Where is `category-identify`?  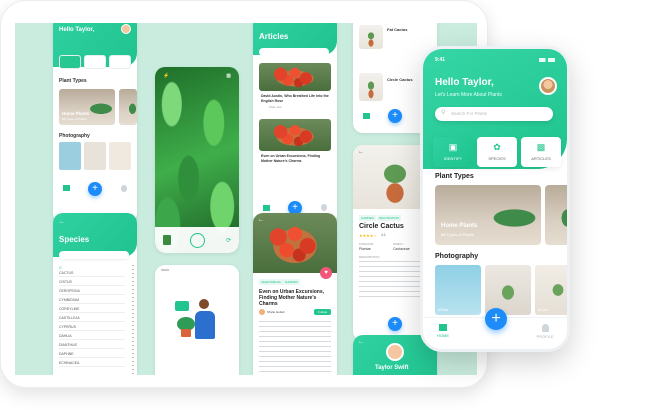
category-identify is located at coordinates (70, 62).